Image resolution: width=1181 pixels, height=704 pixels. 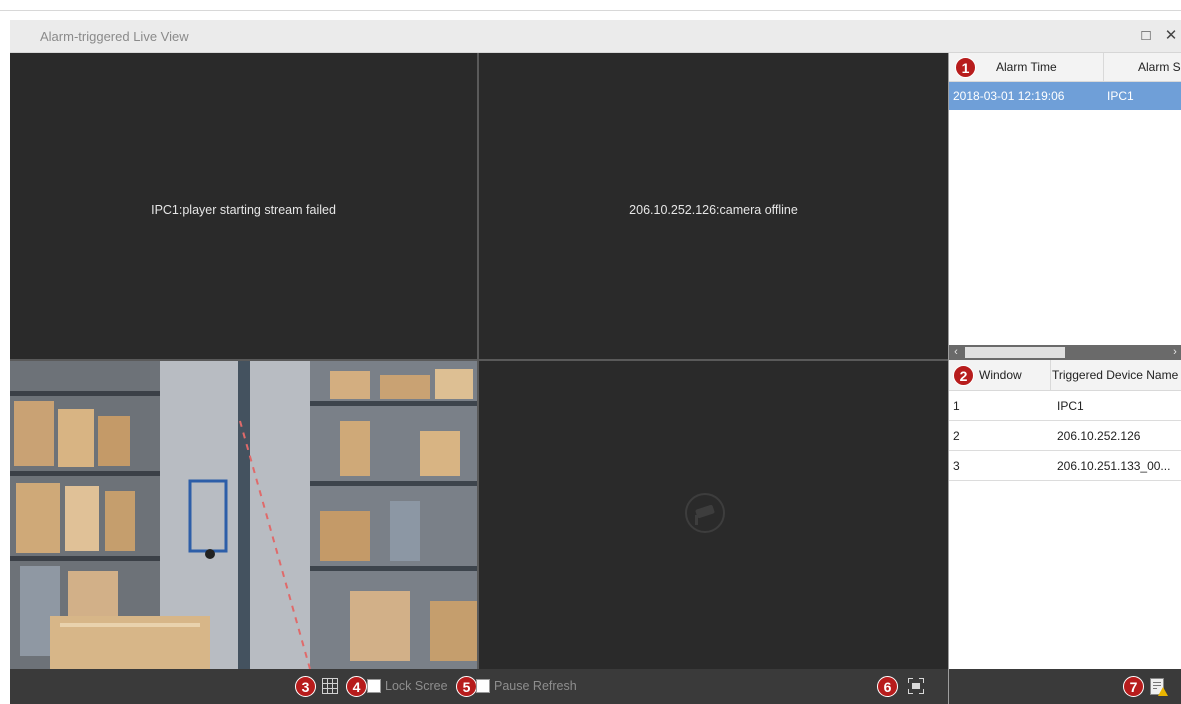 What do you see at coordinates (1116, 375) in the screenshot?
I see `device-name-column-header: Triggered Device Name` at bounding box center [1116, 375].